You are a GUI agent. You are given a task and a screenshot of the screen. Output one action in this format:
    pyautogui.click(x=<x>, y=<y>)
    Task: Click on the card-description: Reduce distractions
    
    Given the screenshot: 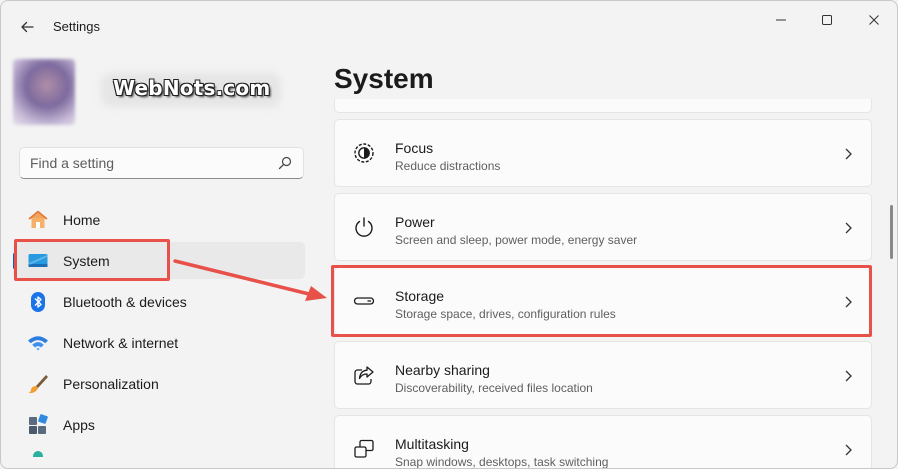 What is the action you would take?
    pyautogui.click(x=448, y=166)
    